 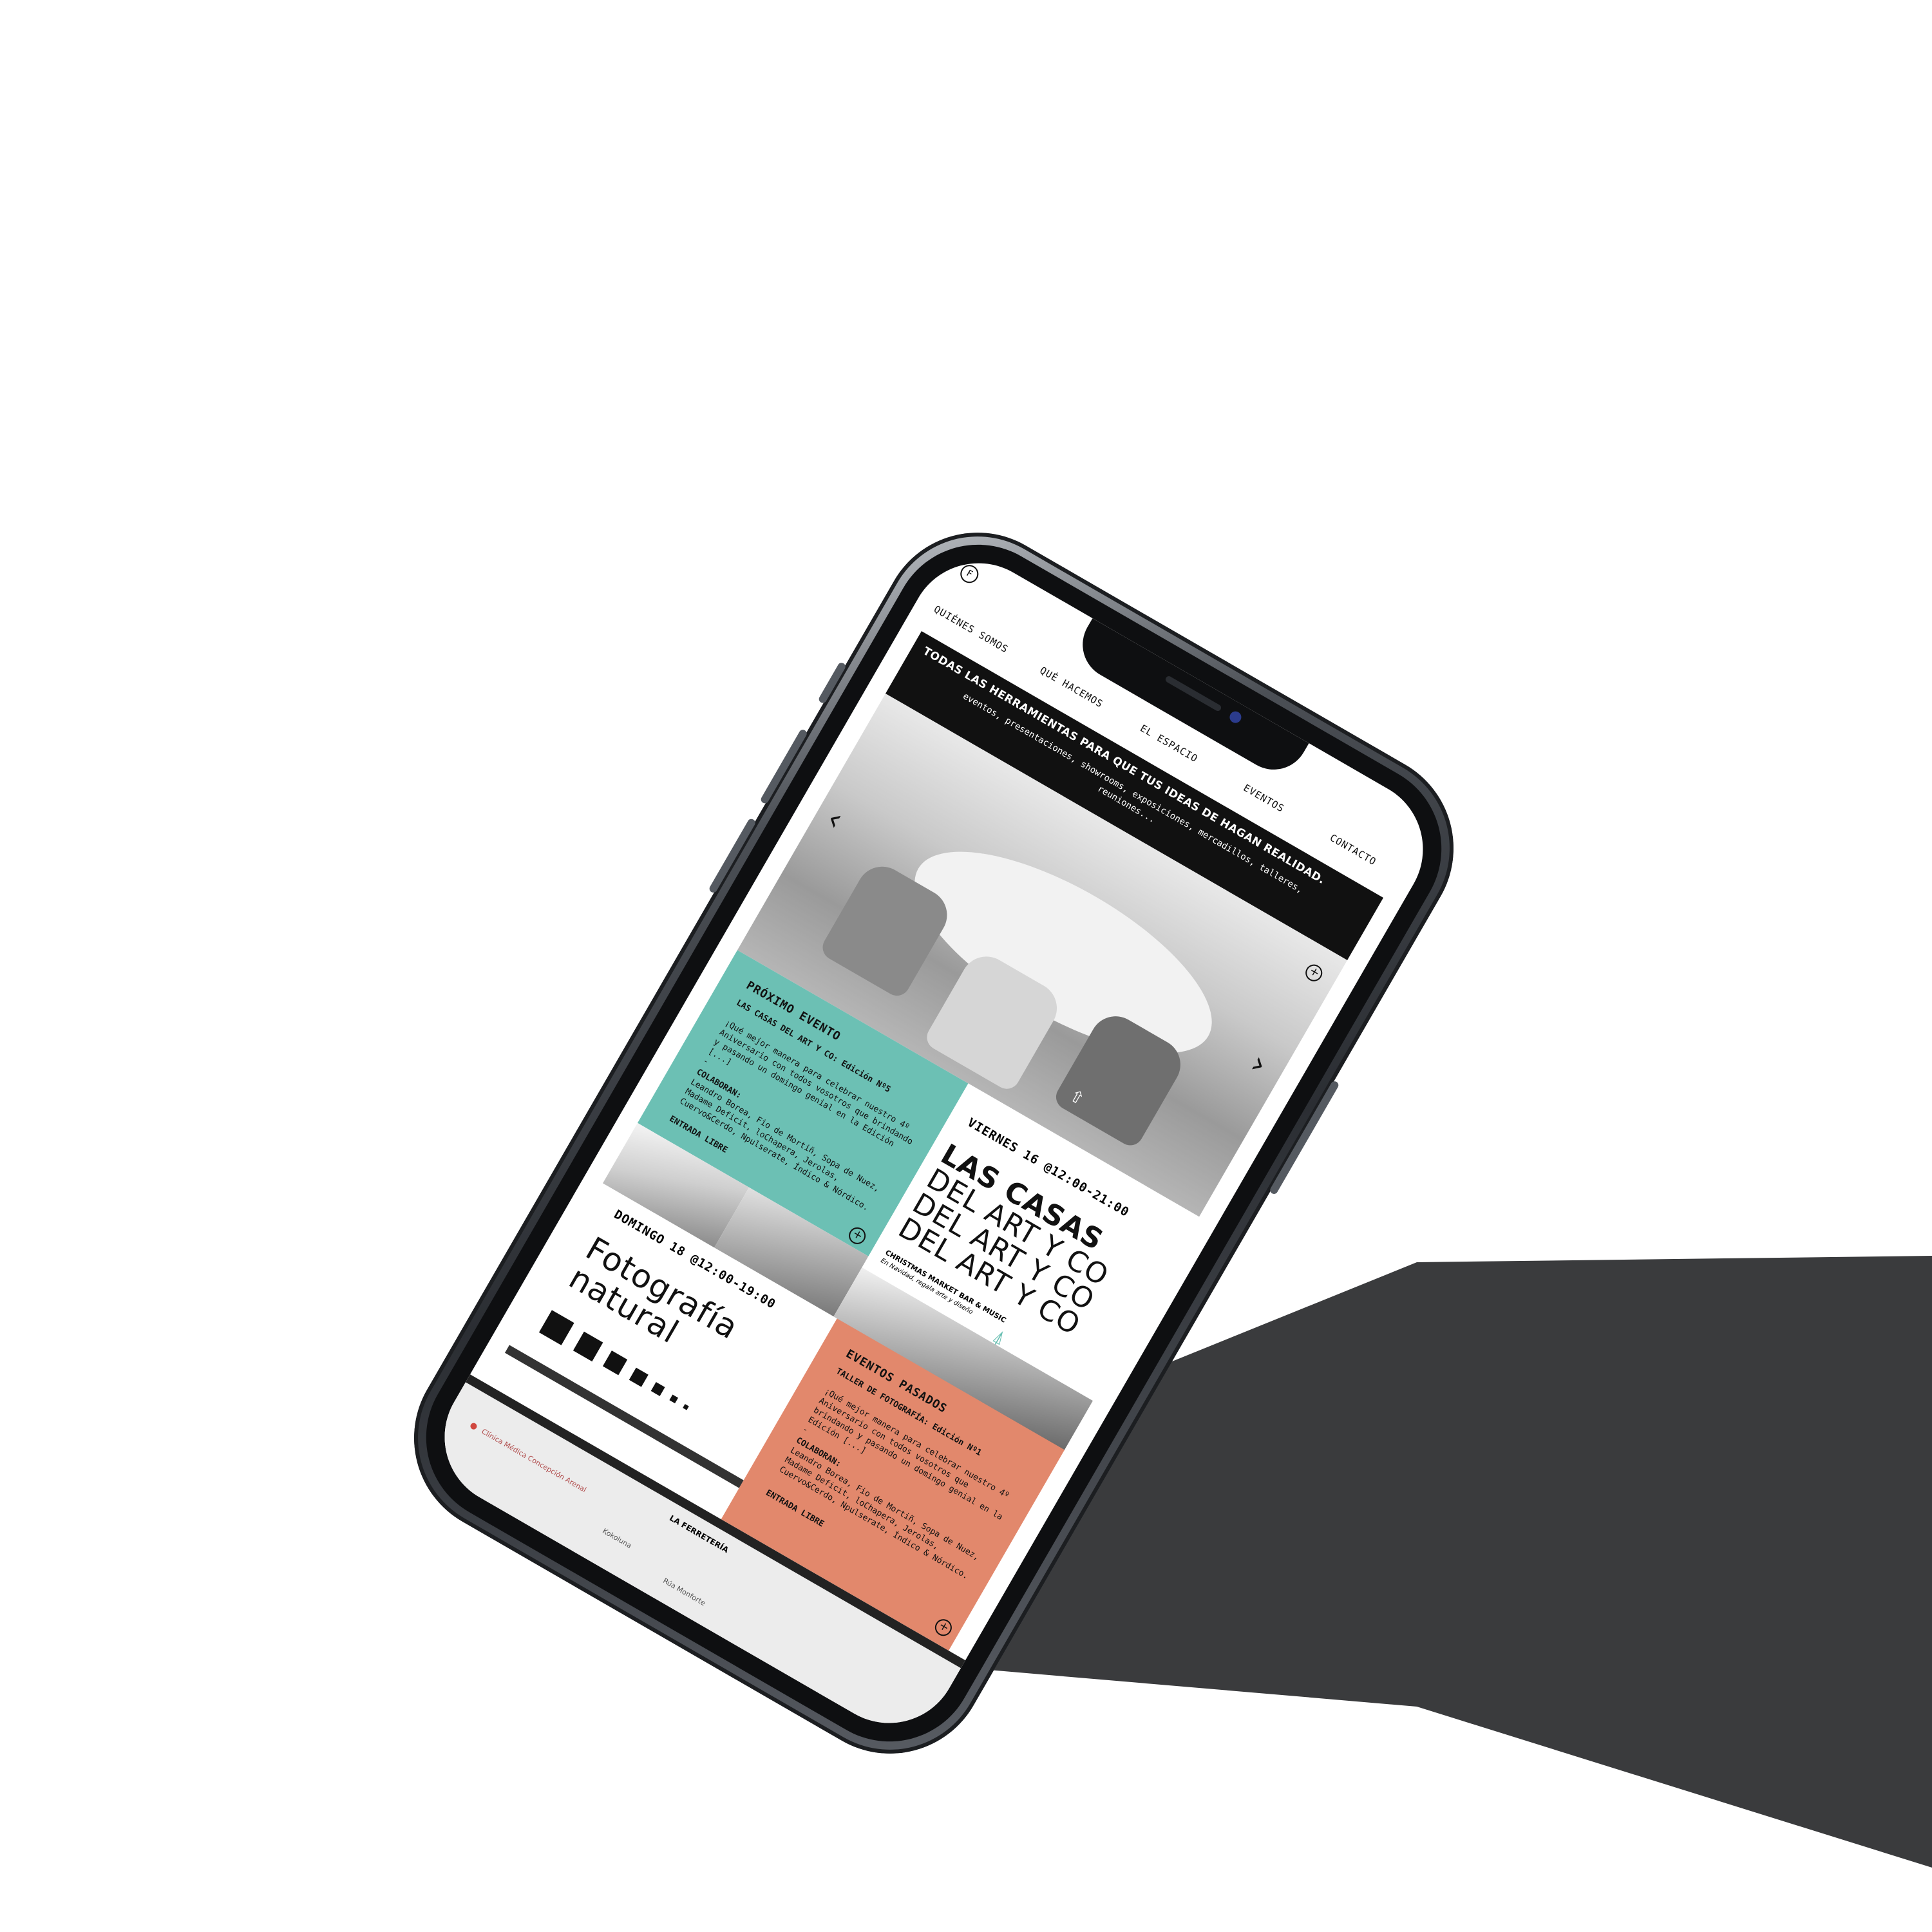 What do you see at coordinates (970, 574) in the screenshot?
I see `site-logo: F` at bounding box center [970, 574].